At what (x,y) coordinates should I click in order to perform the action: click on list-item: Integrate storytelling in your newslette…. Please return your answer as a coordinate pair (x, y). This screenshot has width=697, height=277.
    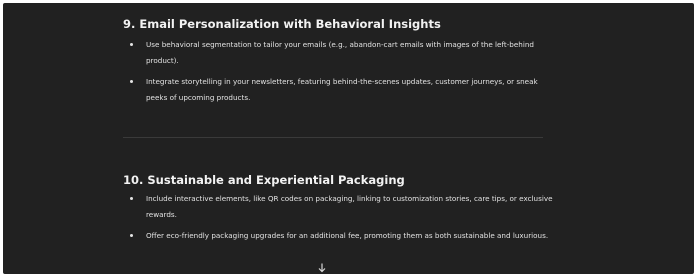
    Looking at the image, I should click on (338, 90).